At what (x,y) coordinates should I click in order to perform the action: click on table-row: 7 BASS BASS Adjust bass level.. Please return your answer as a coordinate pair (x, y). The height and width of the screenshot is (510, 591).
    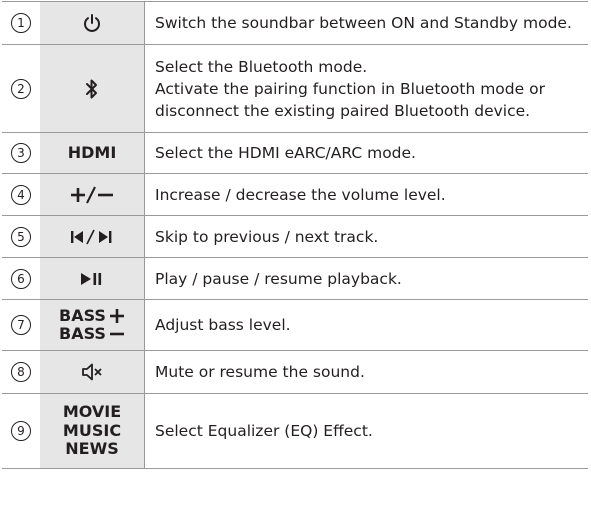
    Looking at the image, I should click on (295, 325).